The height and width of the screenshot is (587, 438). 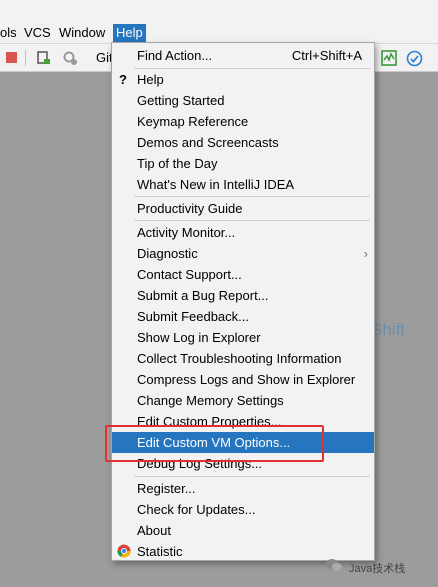 I want to click on menu-item-productivity-guide: Productivity Guide, so click(x=243, y=208).